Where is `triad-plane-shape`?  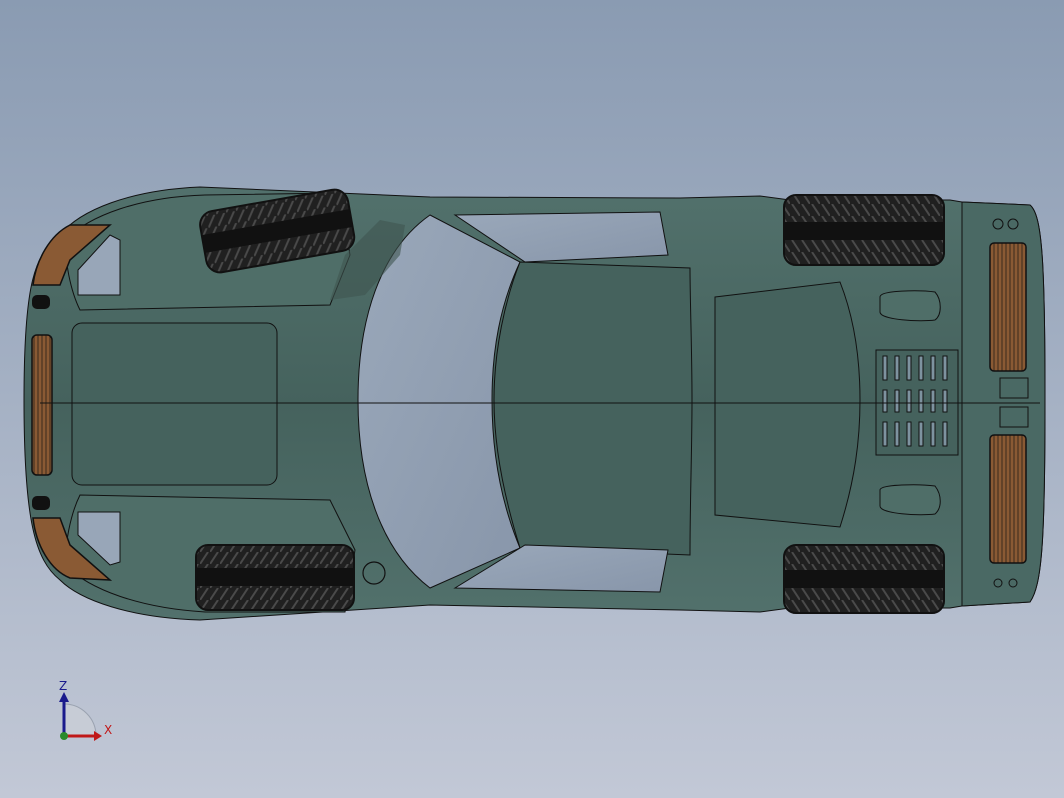
triad-plane-shape is located at coordinates (80, 720).